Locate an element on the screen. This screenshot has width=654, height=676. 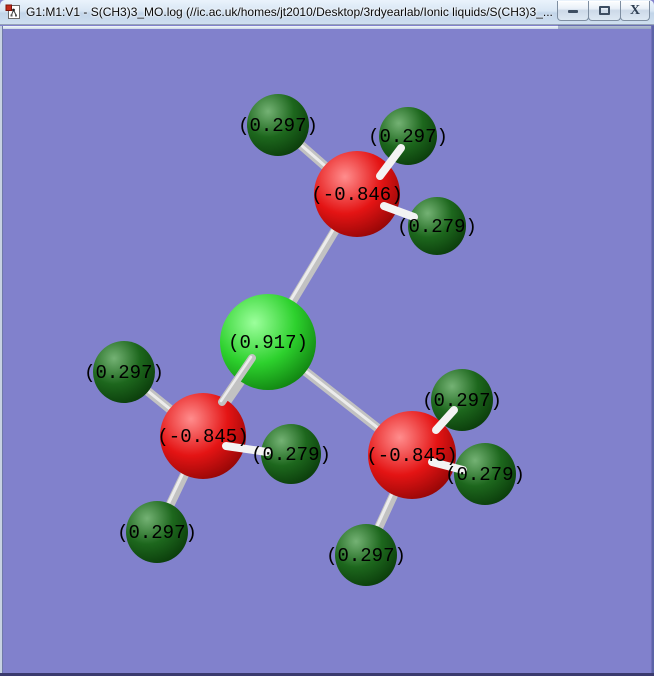
charge-label-C_left: (-0.845) is located at coordinates (202, 437).